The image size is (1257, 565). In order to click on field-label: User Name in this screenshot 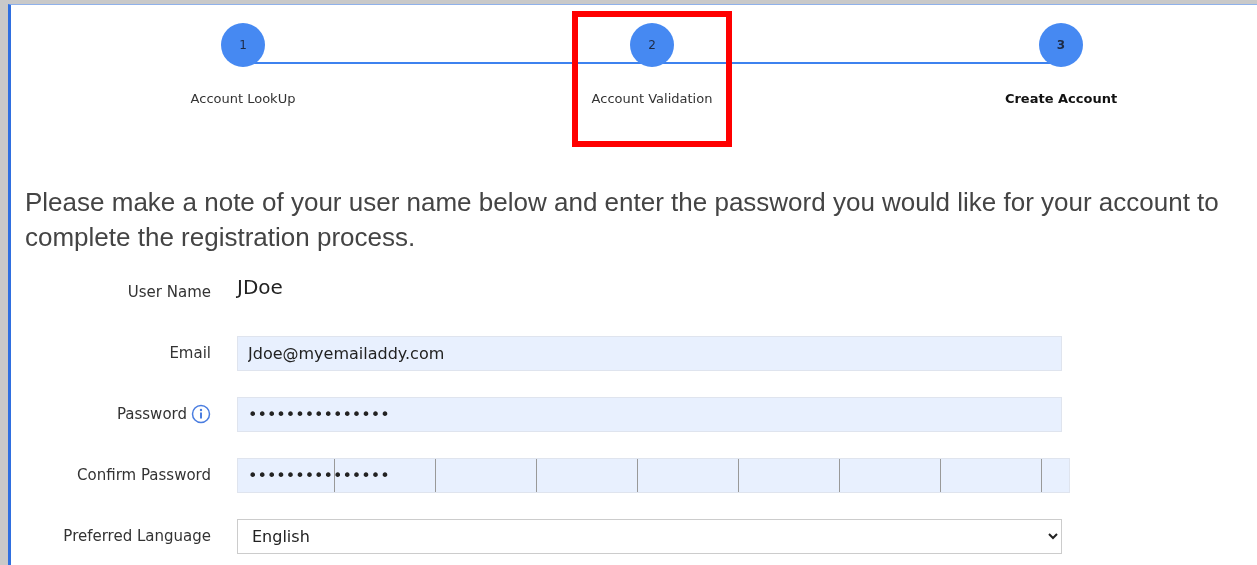, I will do `click(169, 292)`.